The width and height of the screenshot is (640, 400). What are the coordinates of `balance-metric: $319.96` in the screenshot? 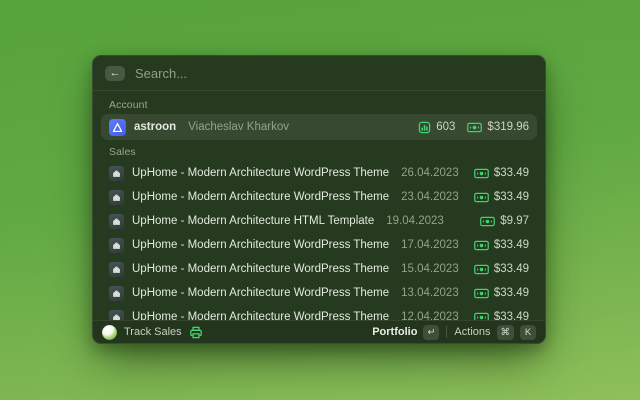 It's located at (498, 127).